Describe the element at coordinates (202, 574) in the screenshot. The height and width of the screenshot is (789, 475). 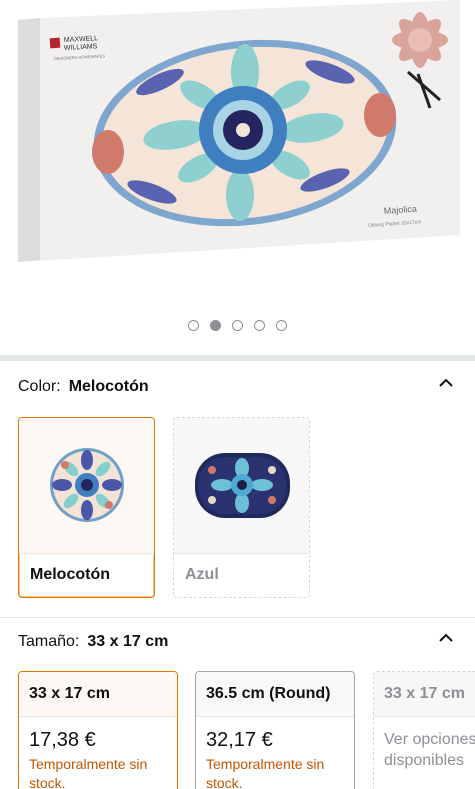
I see `swatch-label: Azul` at that location.